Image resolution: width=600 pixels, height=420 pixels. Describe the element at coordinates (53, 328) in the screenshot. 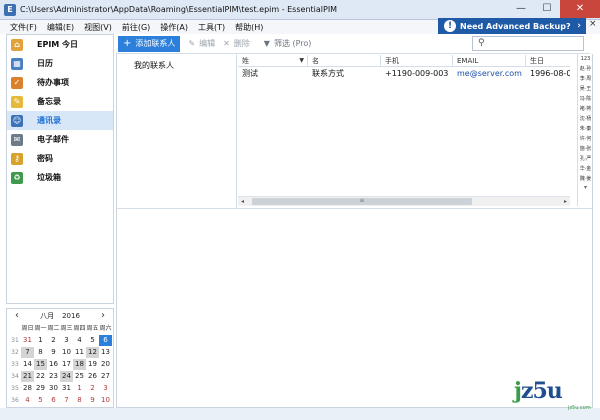

I see `calendar-weekday-label: 周二` at that location.